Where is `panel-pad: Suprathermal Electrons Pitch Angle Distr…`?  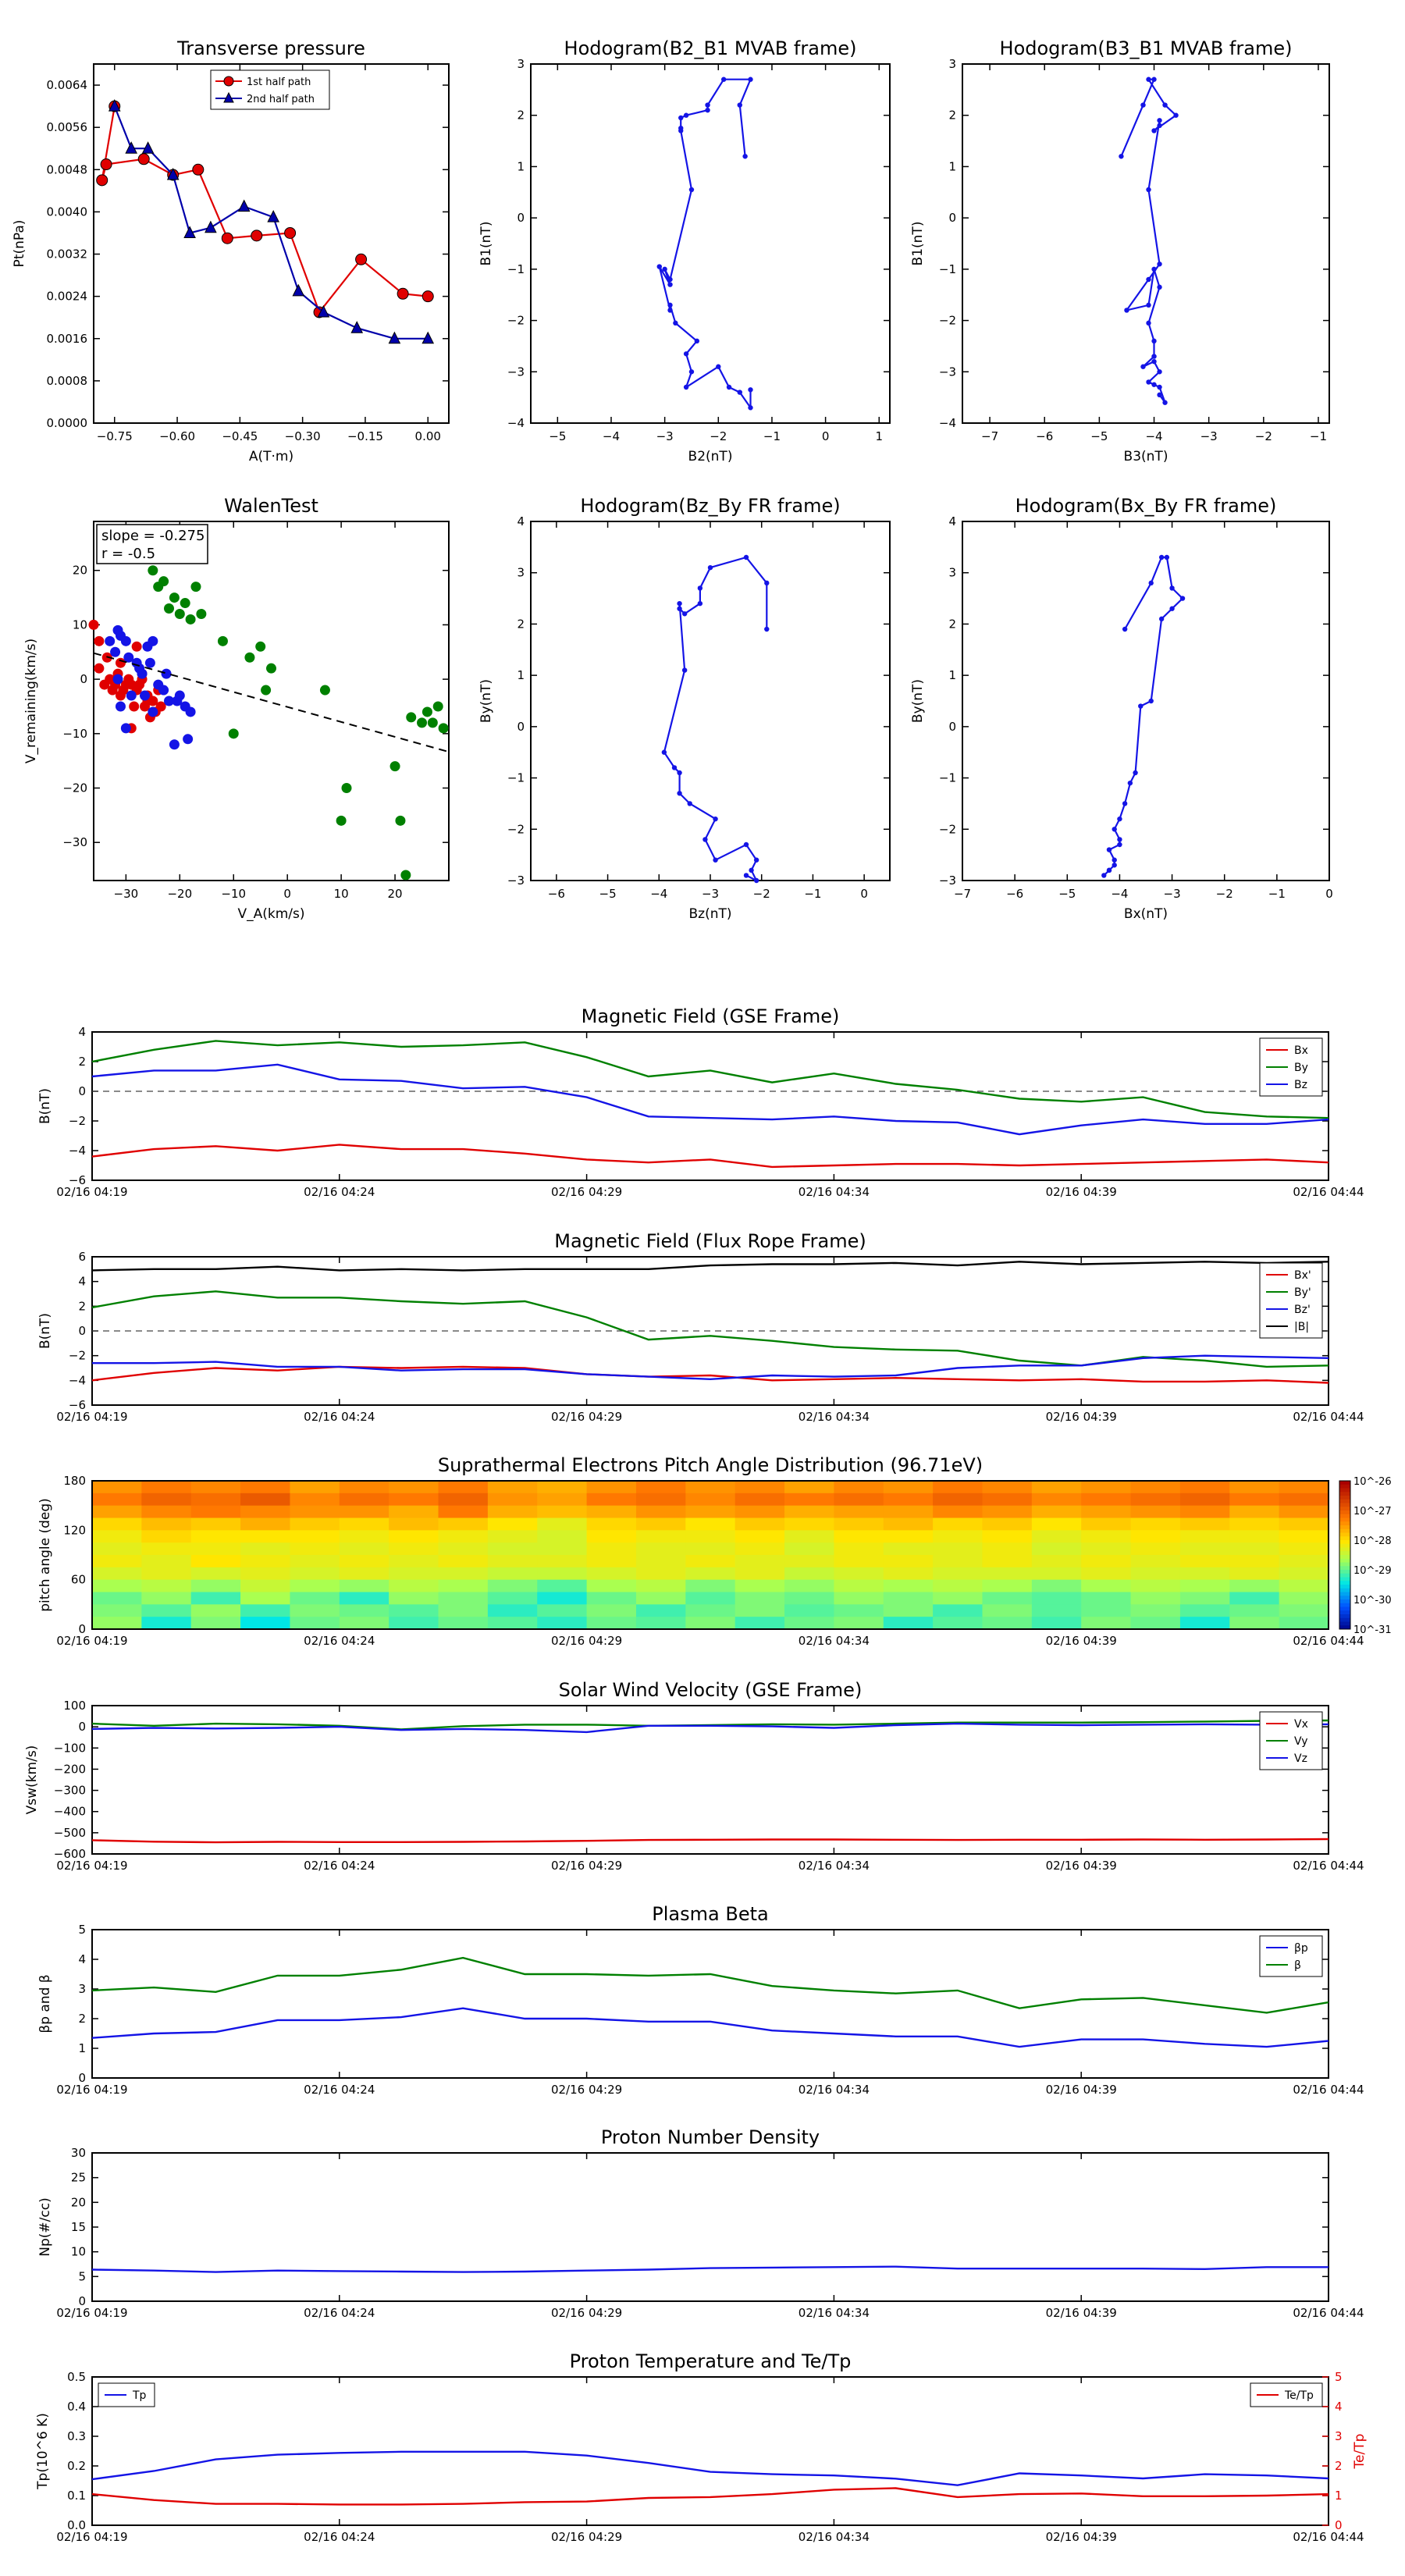 panel-pad: Suprathermal Electrons Pitch Angle Distr… is located at coordinates (715, 1551).